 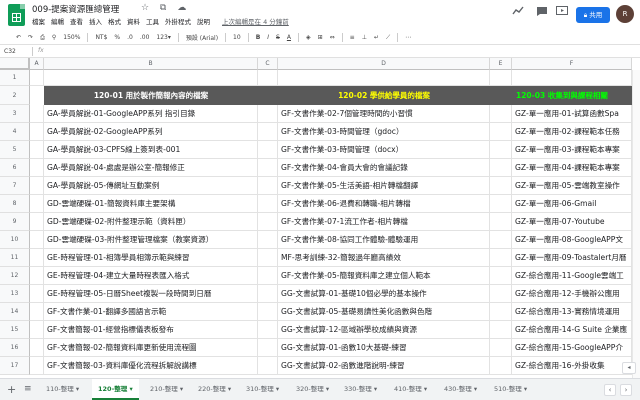 I want to click on vertical-scrollbar, so click(x=636, y=224).